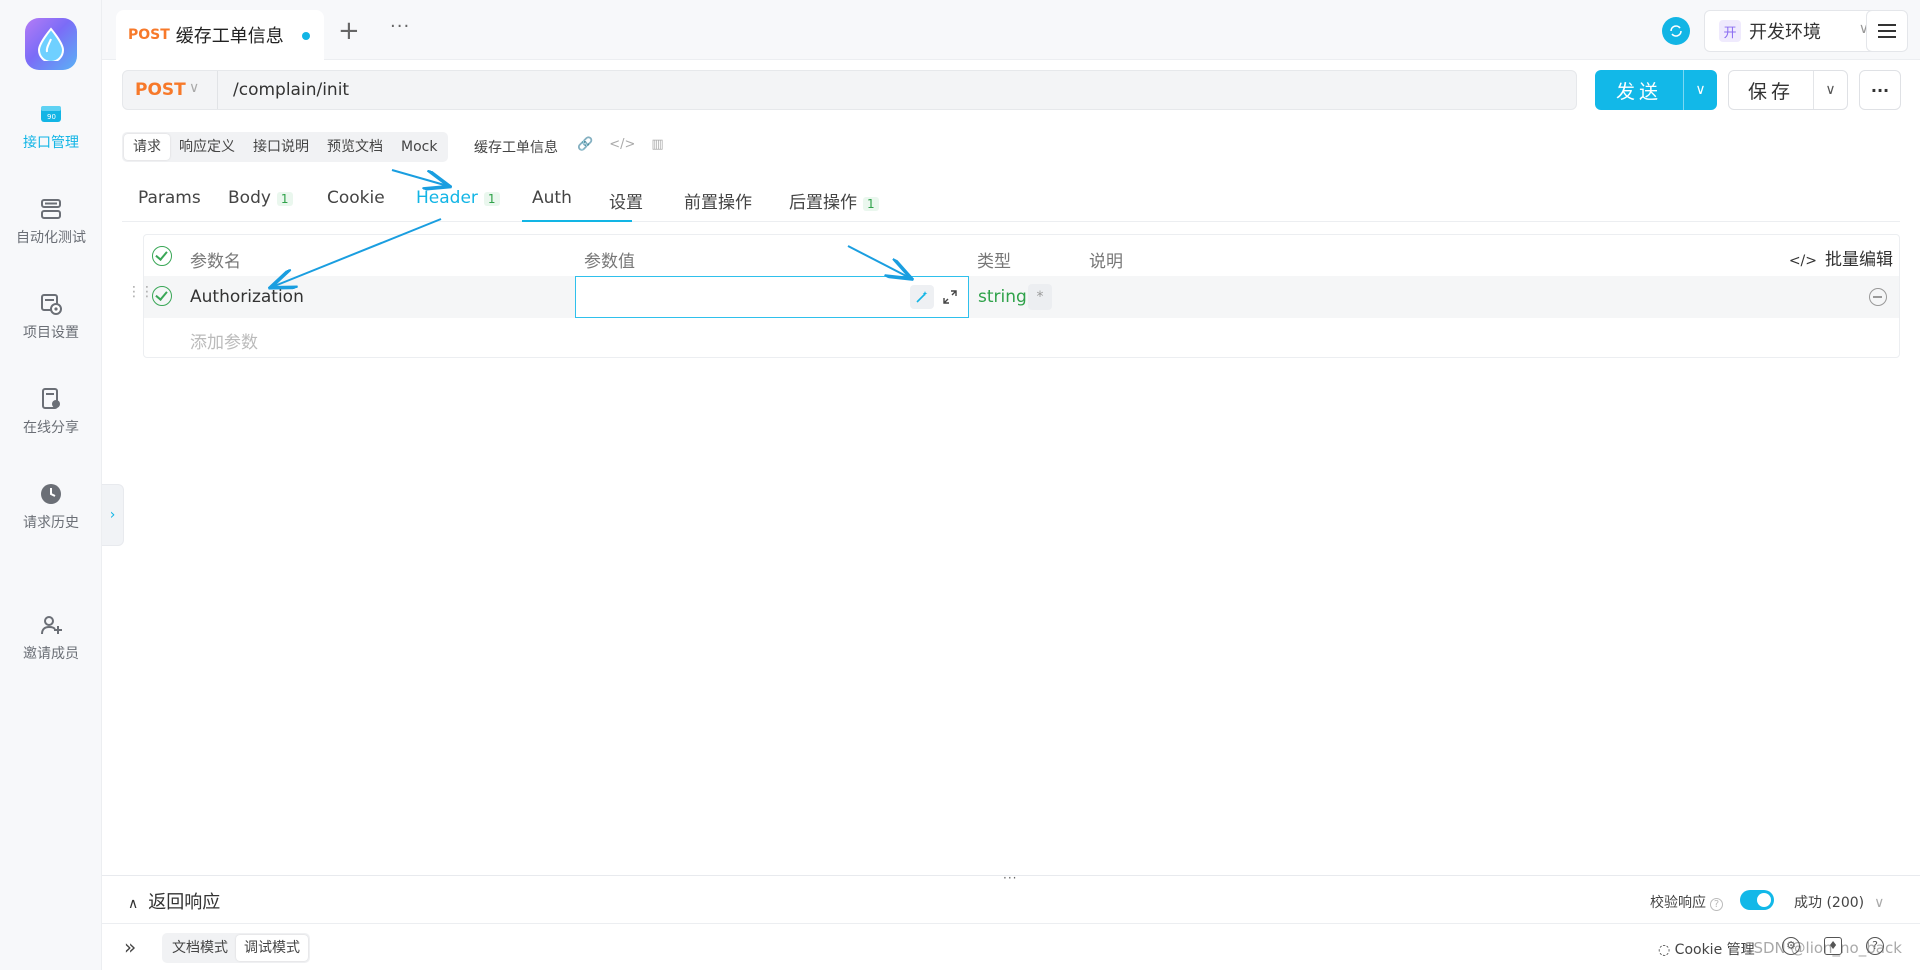  I want to click on subtab-preview-doc: 预览文档, so click(355, 147).